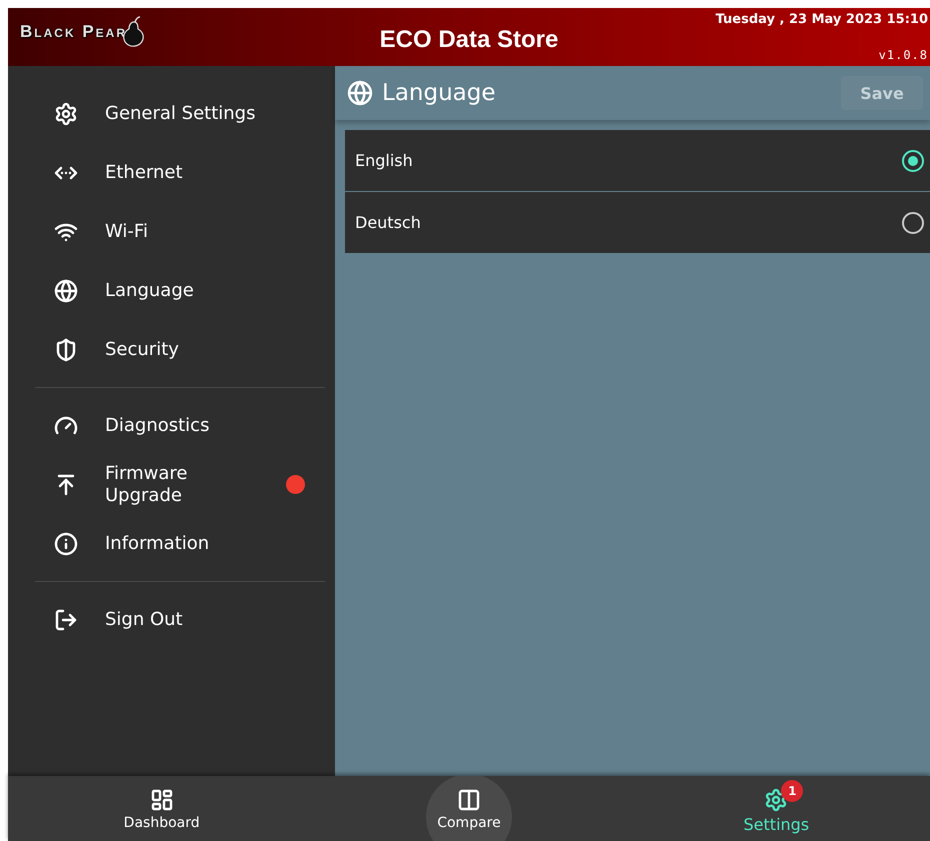 The image size is (930, 841). I want to click on panel-title: Language, so click(439, 93).